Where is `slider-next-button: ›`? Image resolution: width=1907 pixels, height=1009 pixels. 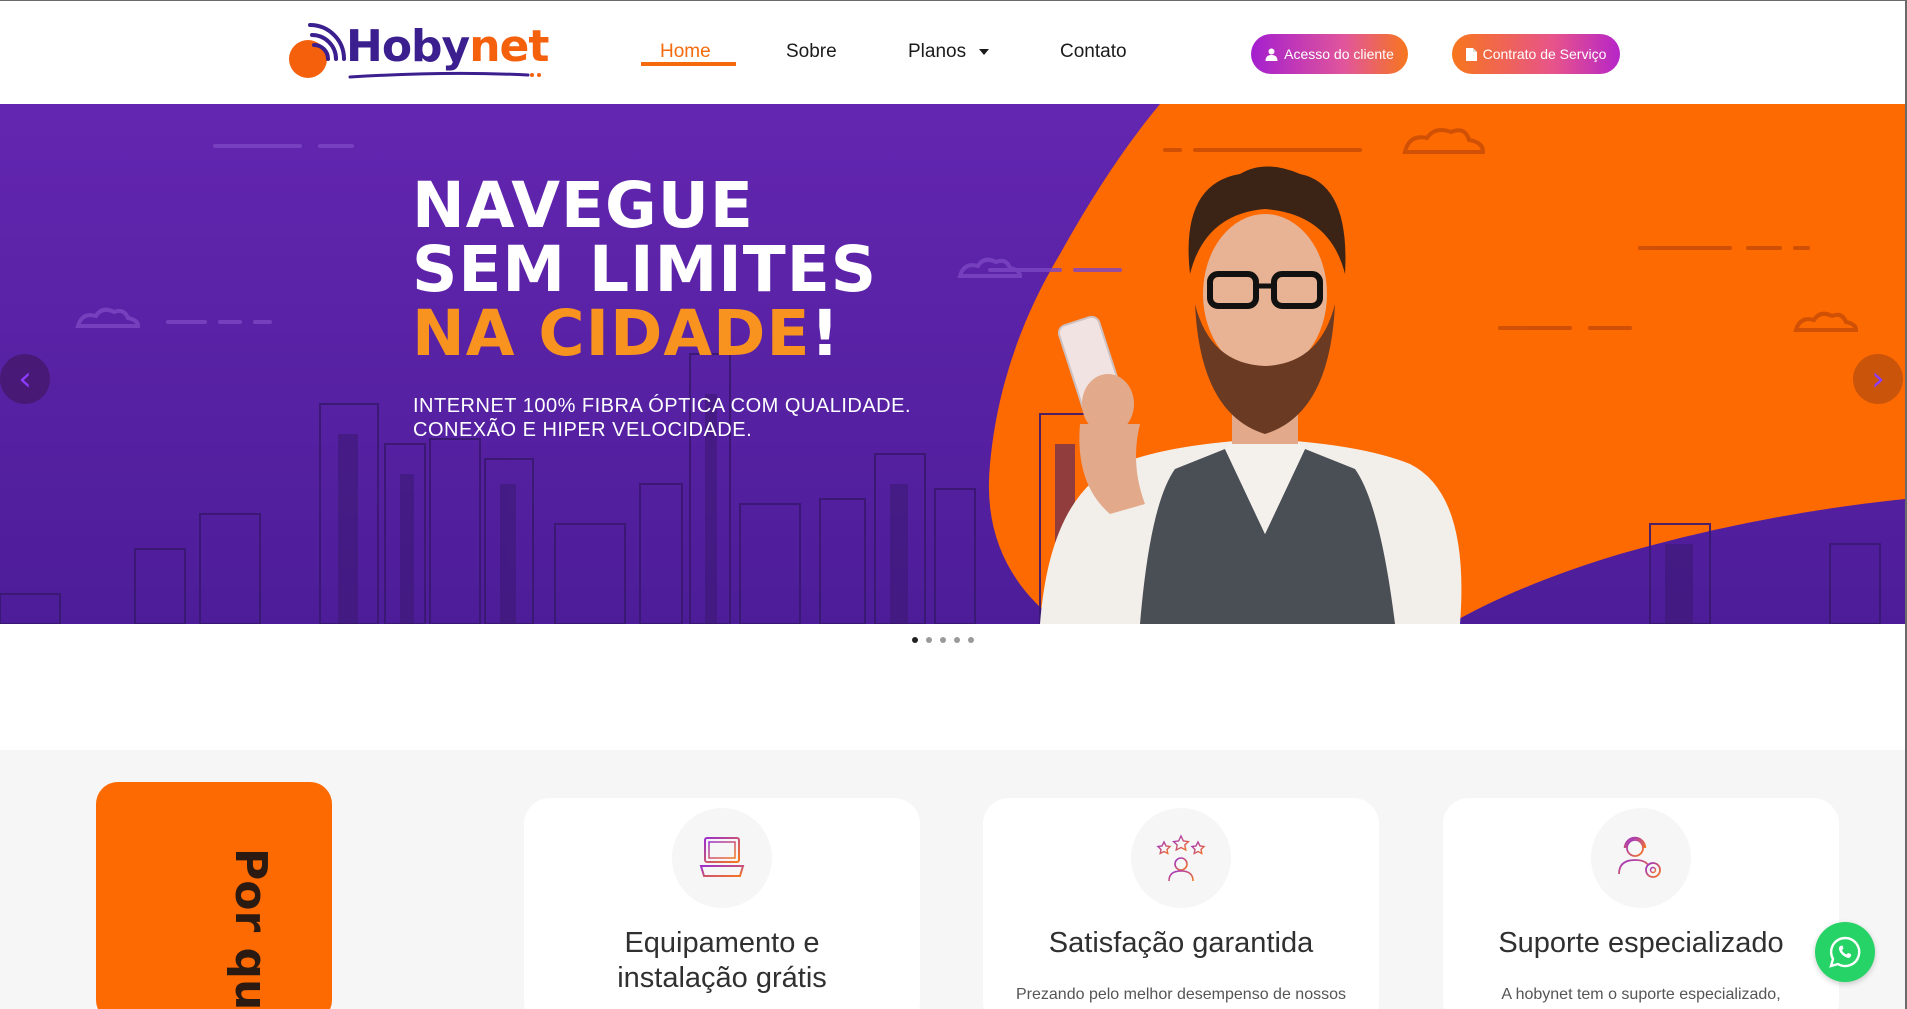 slider-next-button: › is located at coordinates (1878, 379).